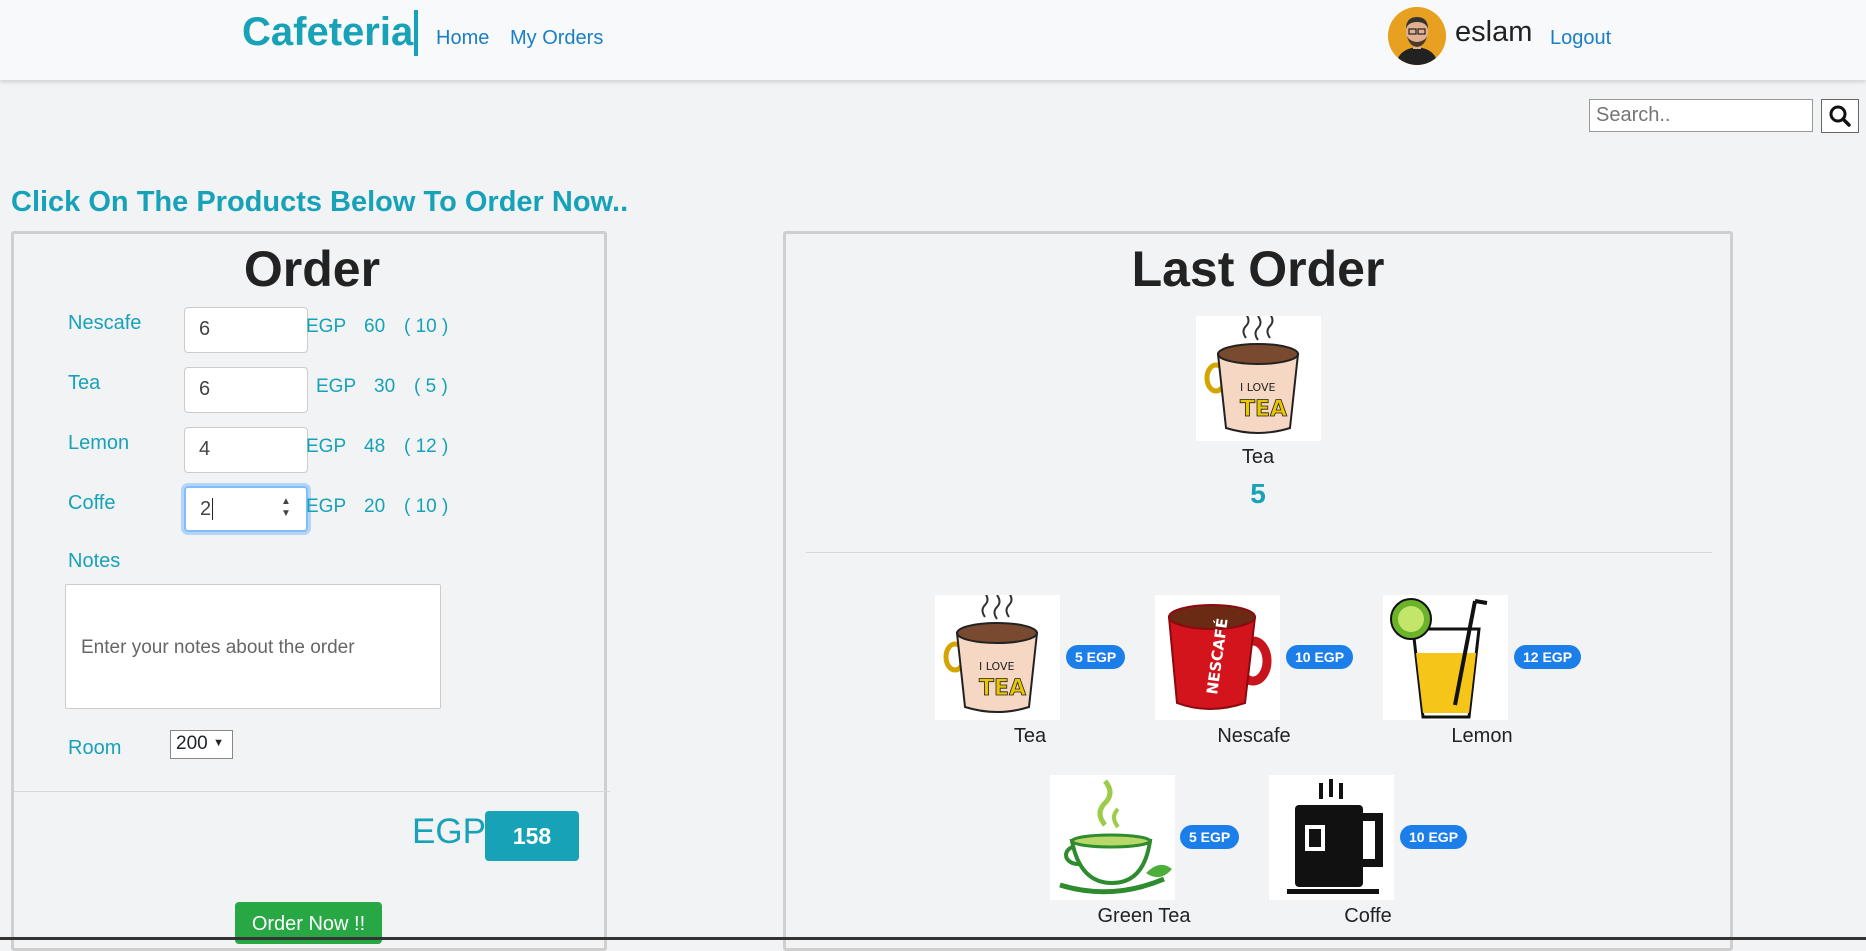 The image size is (1866, 951). What do you see at coordinates (206, 509) in the screenshot?
I see `quantity-value-coffe: 2` at bounding box center [206, 509].